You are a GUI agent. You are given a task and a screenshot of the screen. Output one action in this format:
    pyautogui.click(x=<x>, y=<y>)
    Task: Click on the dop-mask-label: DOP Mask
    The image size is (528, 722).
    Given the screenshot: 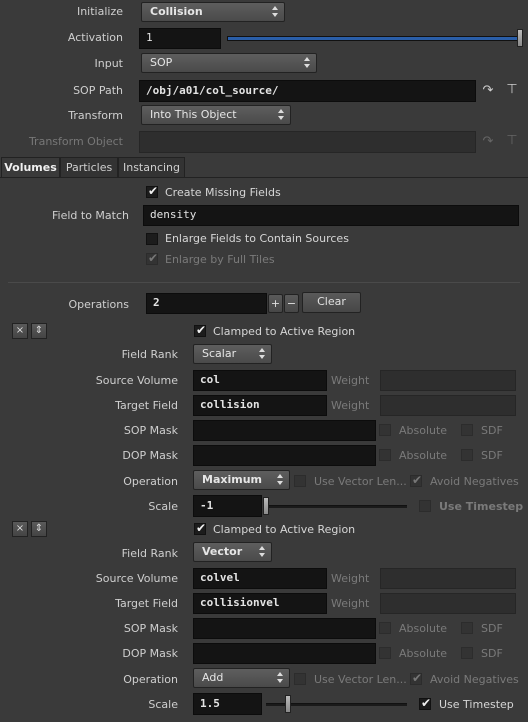 What is the action you would take?
    pyautogui.click(x=150, y=653)
    